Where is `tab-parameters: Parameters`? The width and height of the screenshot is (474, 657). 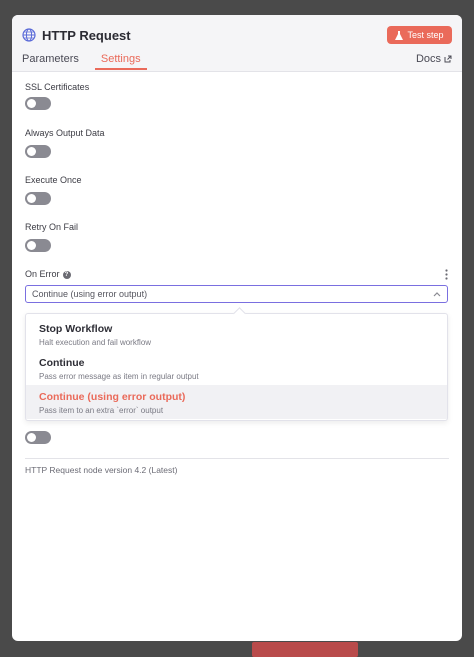 tab-parameters: Parameters is located at coordinates (50, 61).